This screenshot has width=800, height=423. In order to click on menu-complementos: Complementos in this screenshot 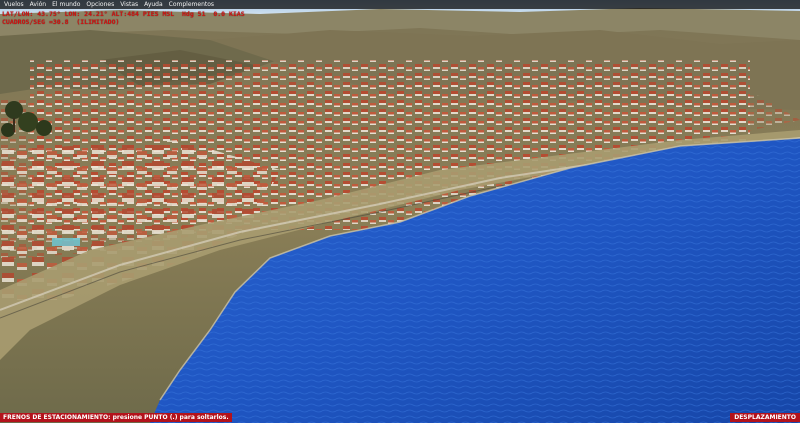, I will do `click(191, 4)`.